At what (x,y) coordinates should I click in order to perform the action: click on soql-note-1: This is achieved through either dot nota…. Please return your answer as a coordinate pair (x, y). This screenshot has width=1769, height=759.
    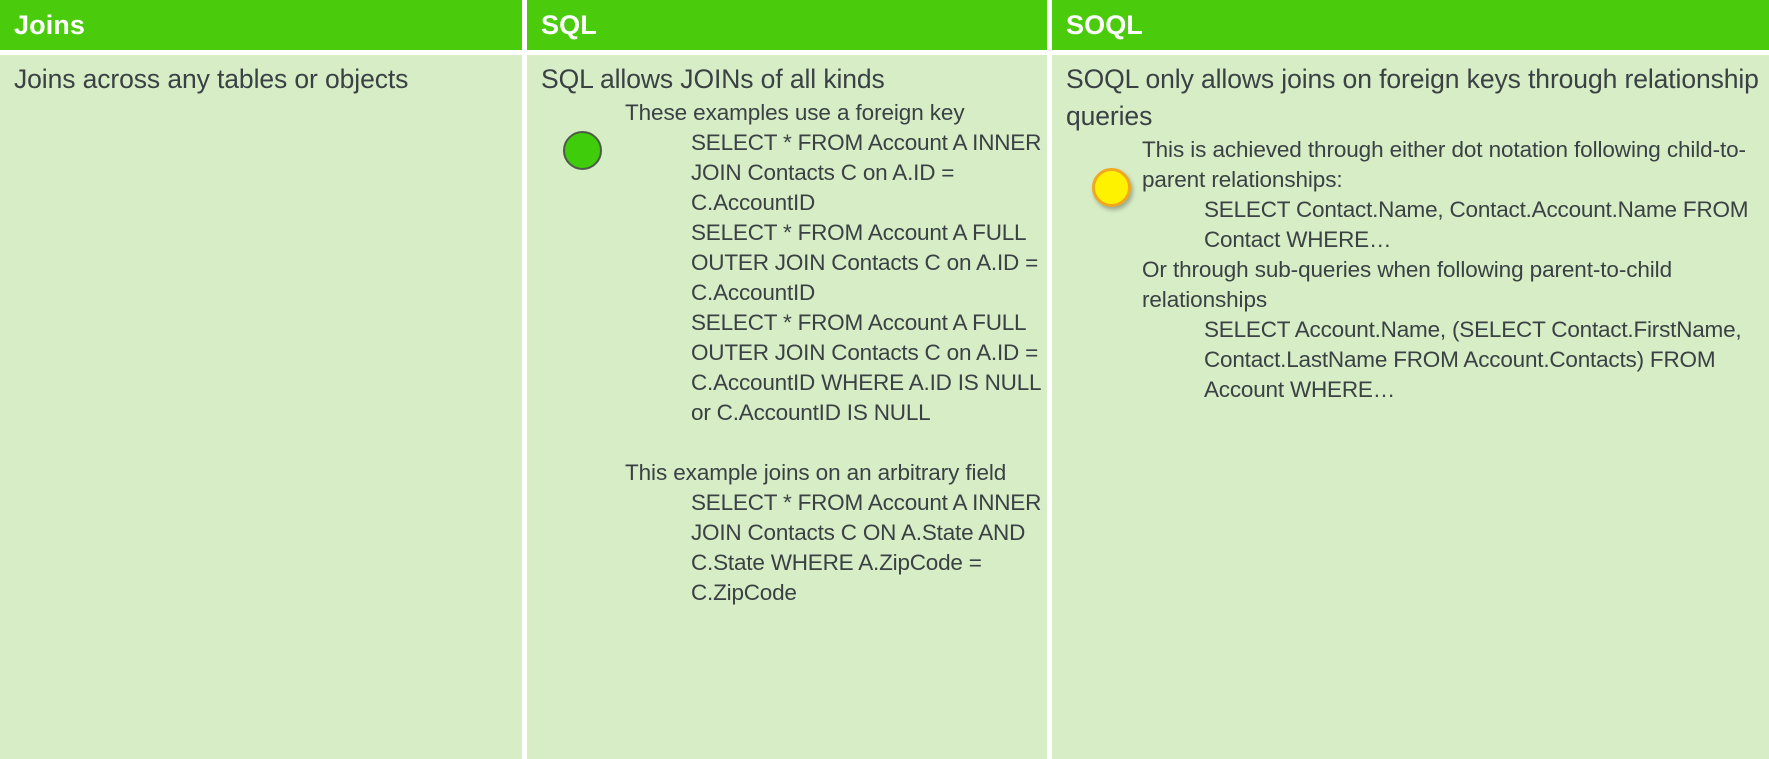
    Looking at the image, I should click on (1444, 164).